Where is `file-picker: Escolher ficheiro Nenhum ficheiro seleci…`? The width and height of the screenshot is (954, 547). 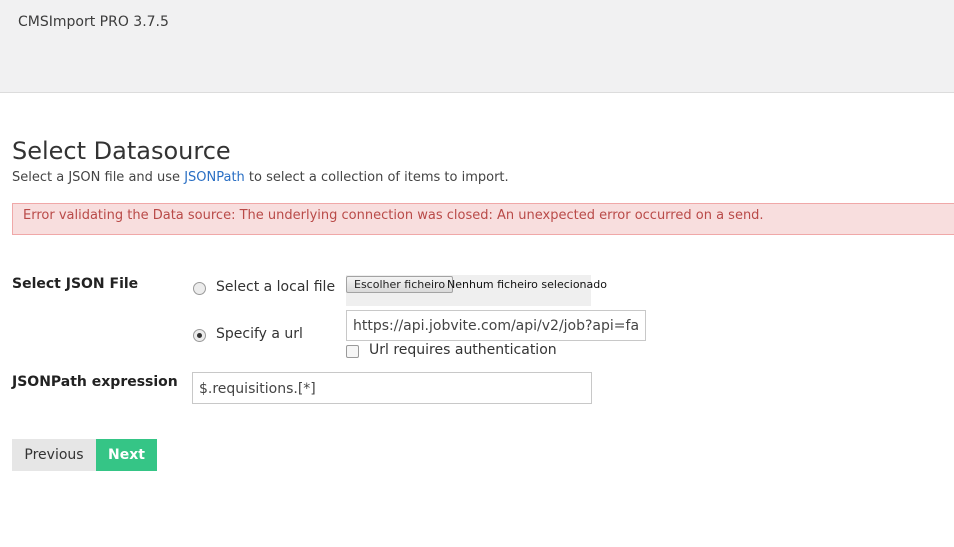
file-picker: Escolher ficheiro Nenhum ficheiro seleci… is located at coordinates (476, 290).